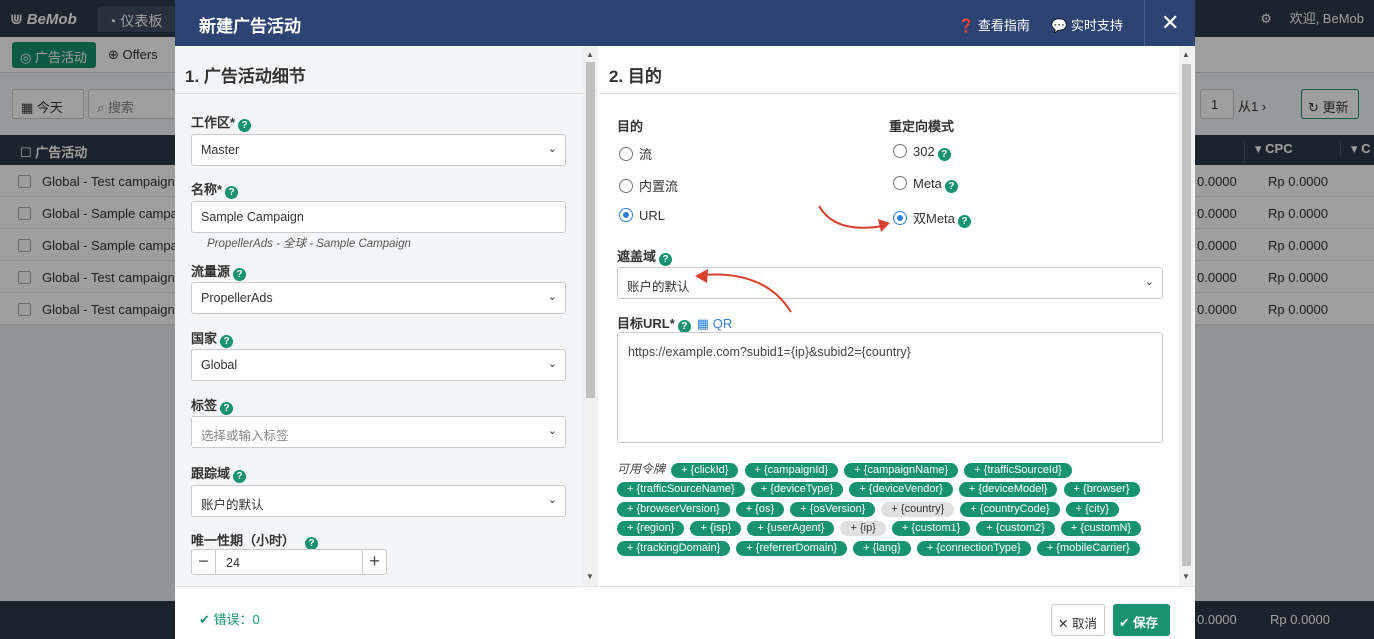 This screenshot has width=1374, height=639. I want to click on token-chip: + {clickId}, so click(705, 470).